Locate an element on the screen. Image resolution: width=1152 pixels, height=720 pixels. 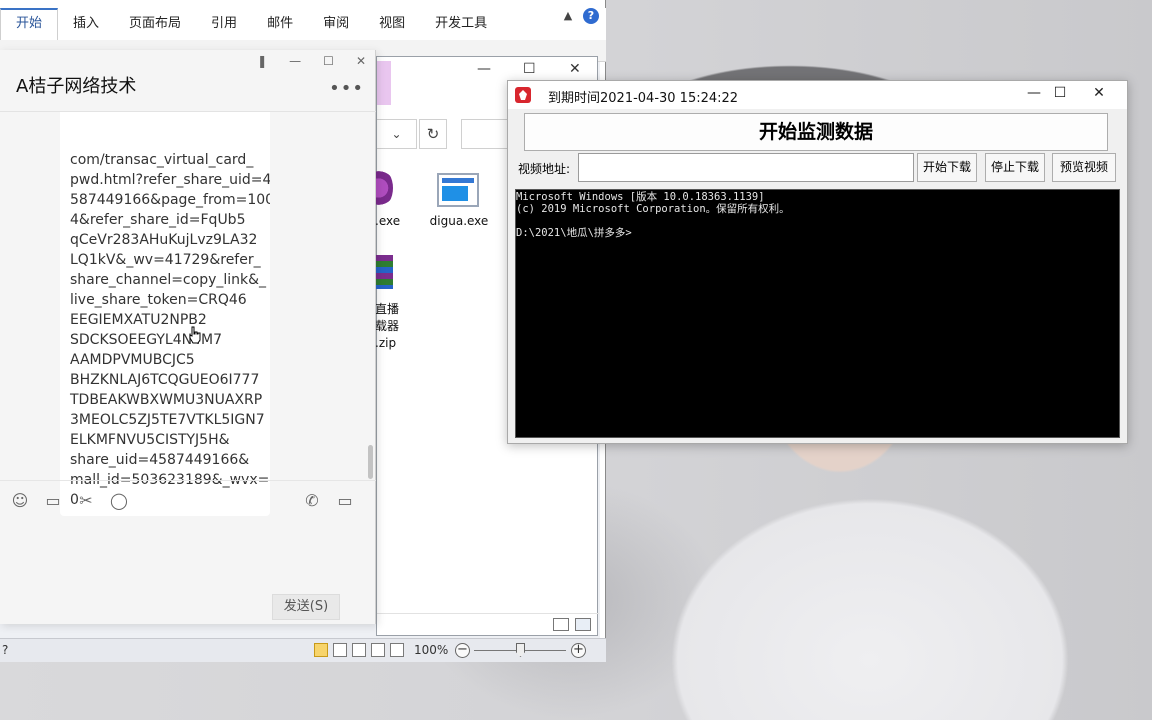
refresh-icon: ↻ is located at coordinates (433, 134).